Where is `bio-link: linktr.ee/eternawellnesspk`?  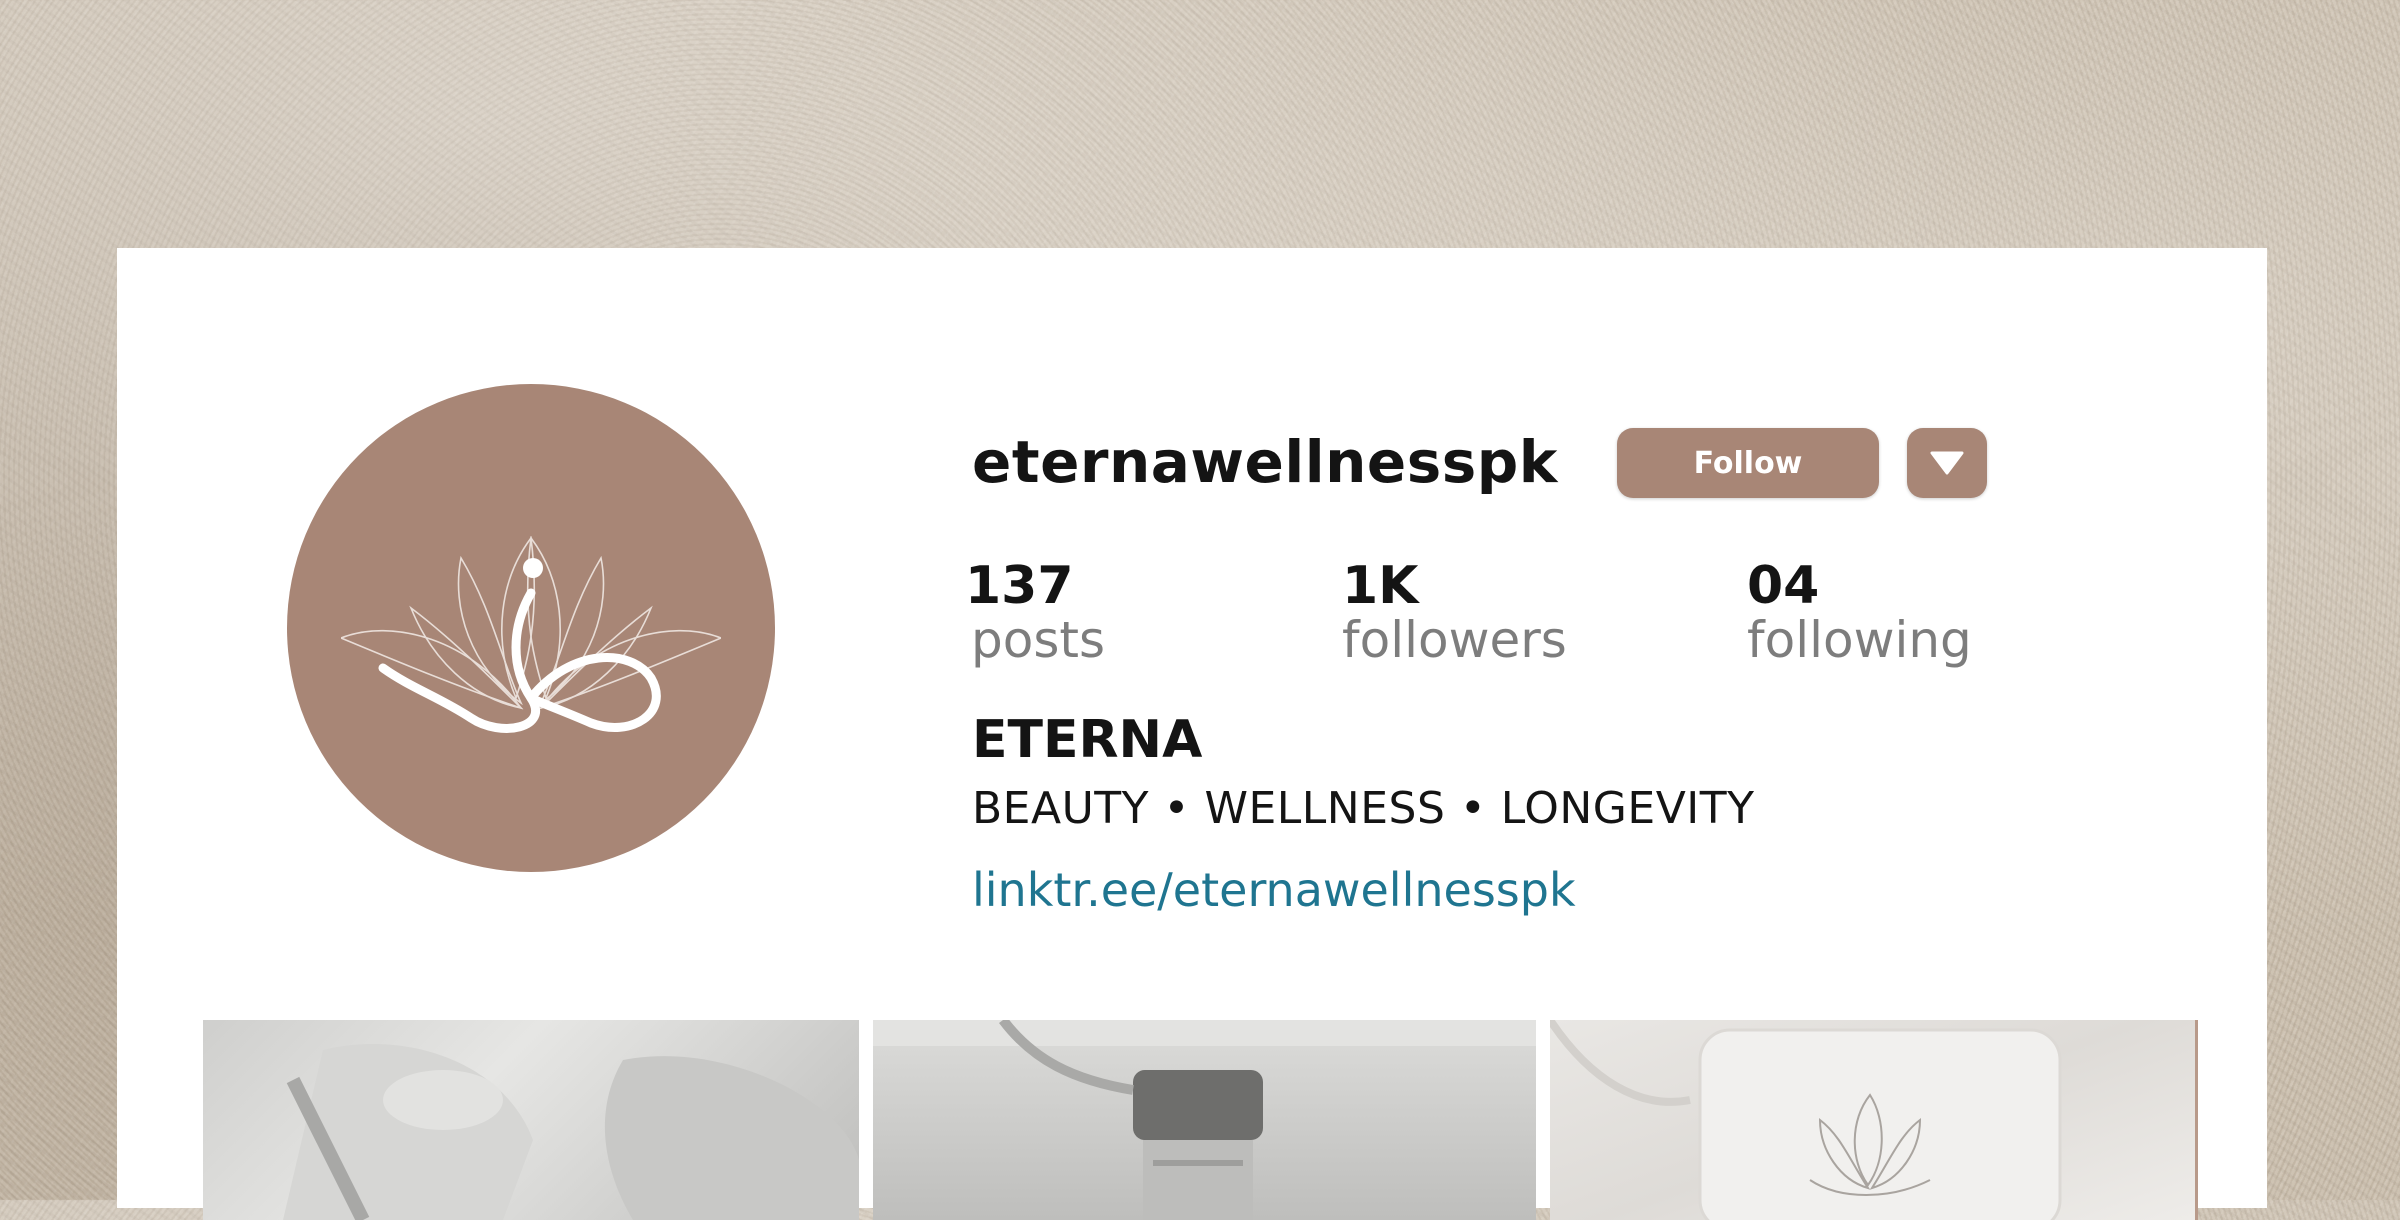
bio-link: linktr.ee/eternawellnesspk is located at coordinates (1274, 890).